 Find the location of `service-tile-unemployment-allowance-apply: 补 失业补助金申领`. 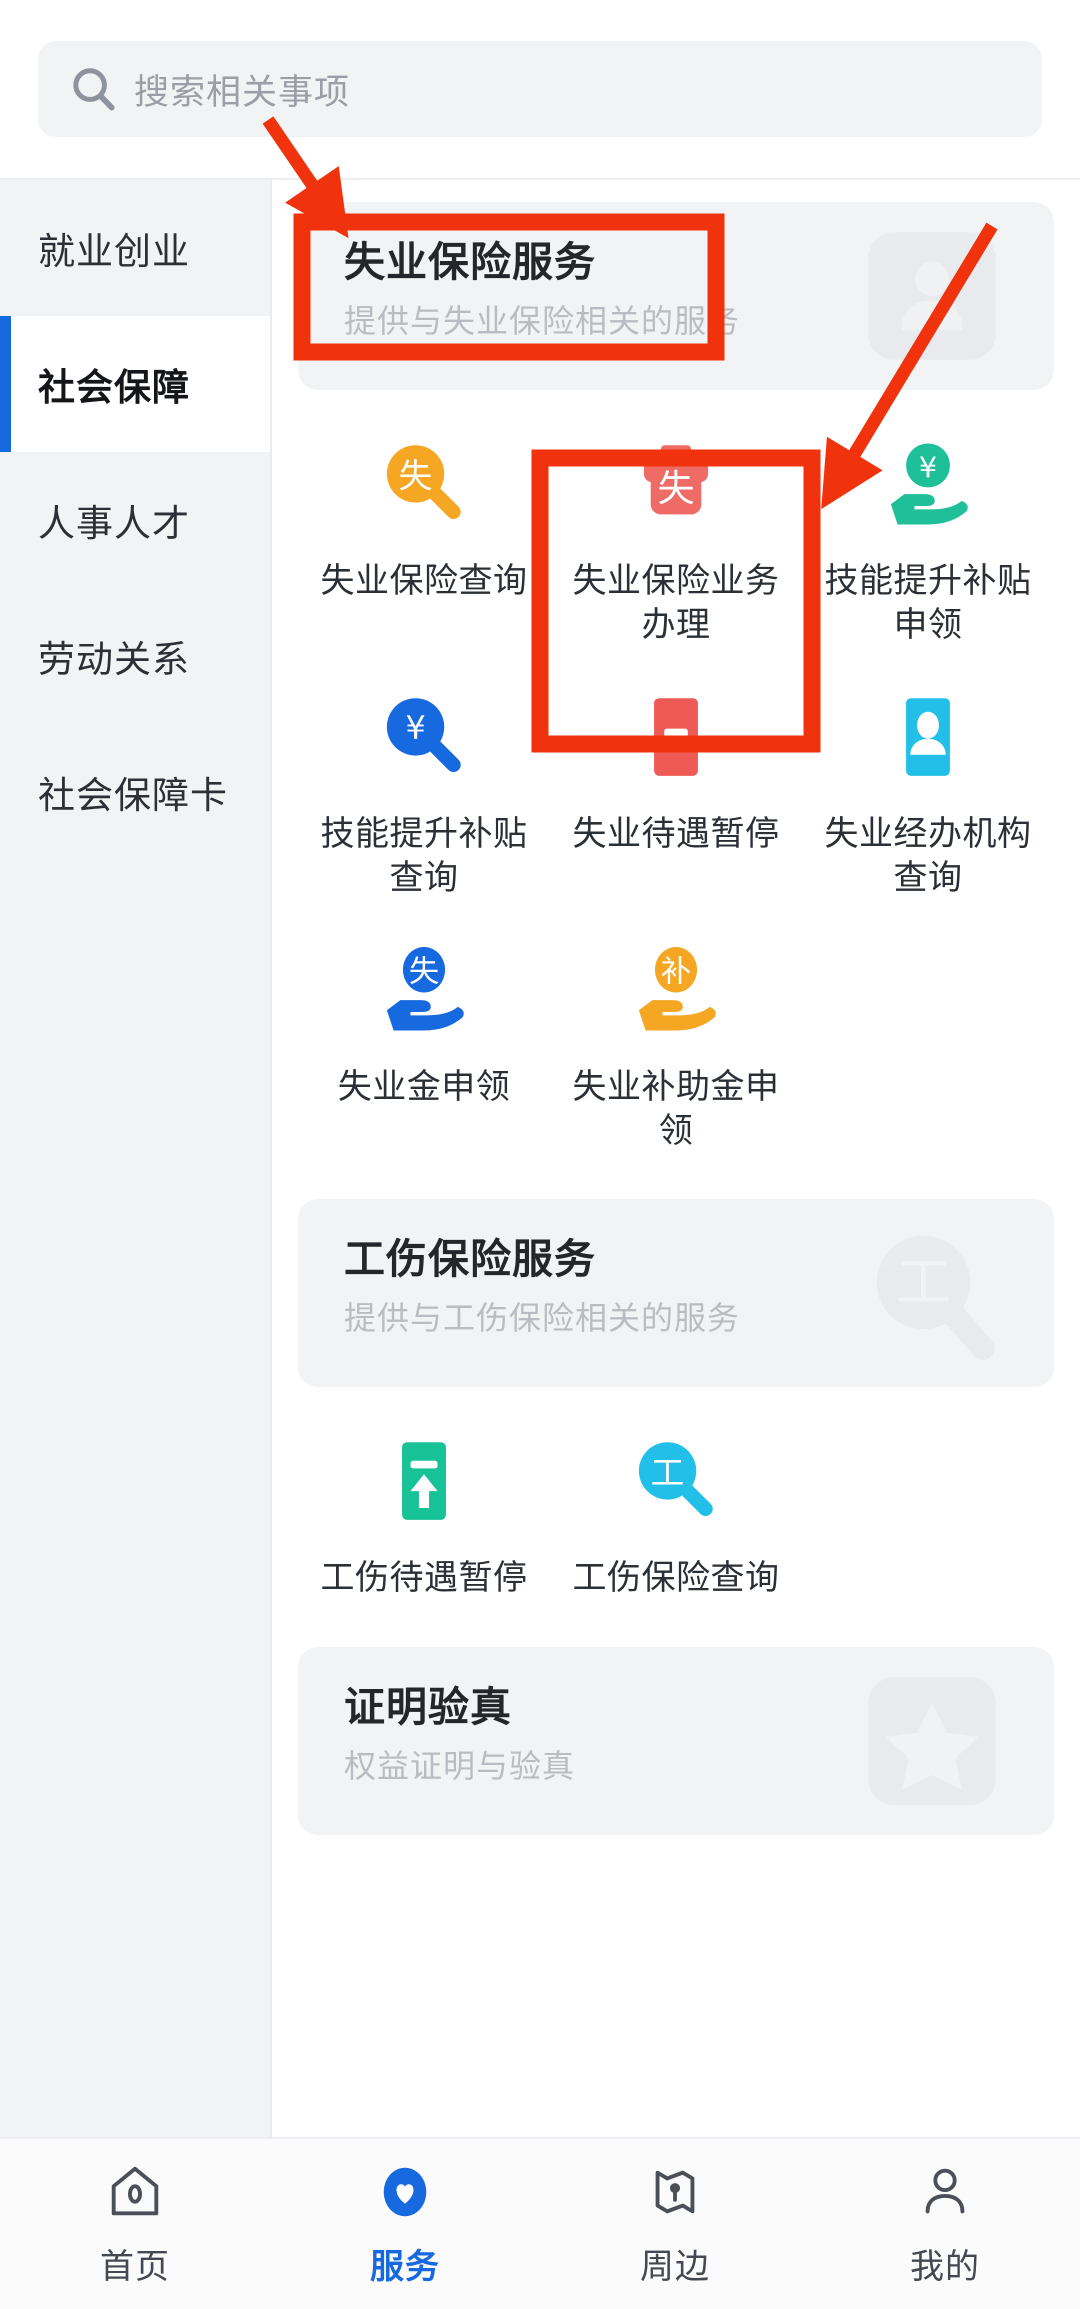

service-tile-unemployment-allowance-apply: 补 失业补助金申领 is located at coordinates (676, 1036).